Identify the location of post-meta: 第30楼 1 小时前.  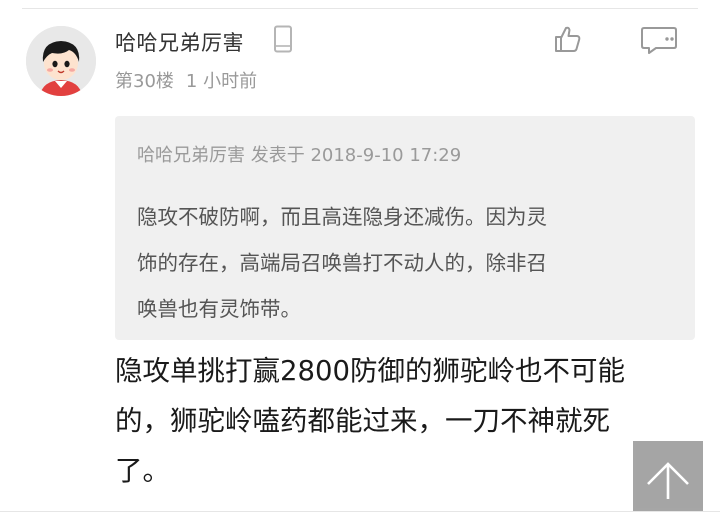
(186, 80).